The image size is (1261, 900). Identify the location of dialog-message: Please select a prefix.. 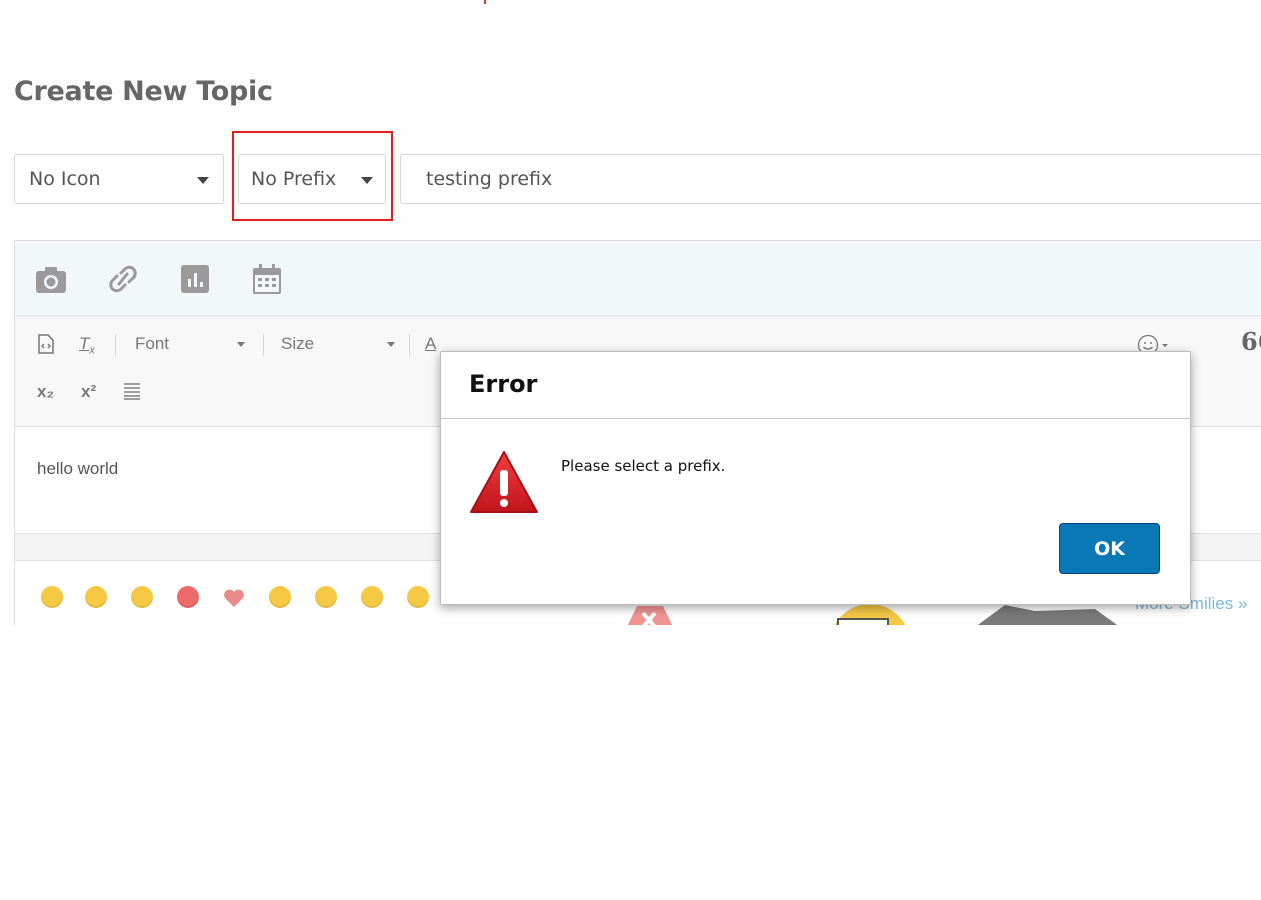
(643, 466).